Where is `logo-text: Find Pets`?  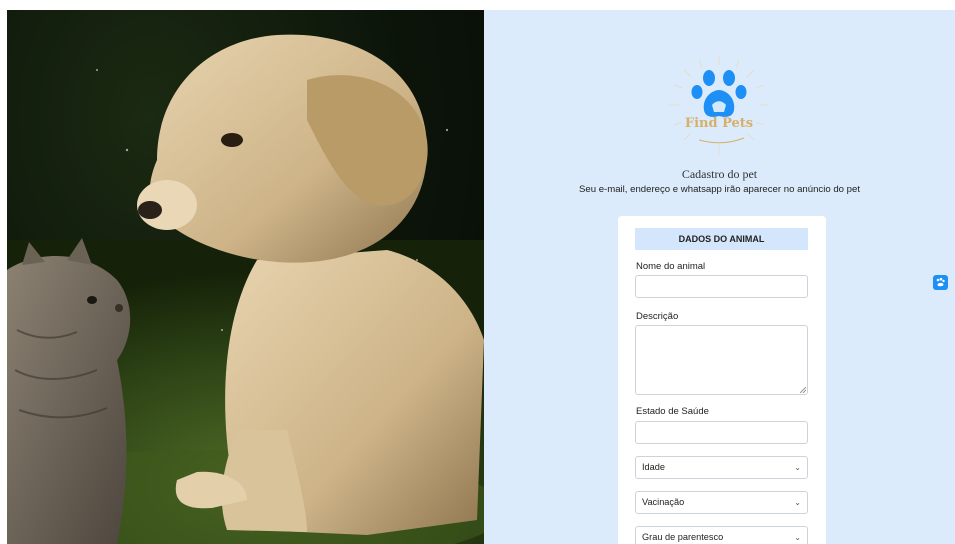
logo-text: Find Pets is located at coordinates (719, 123).